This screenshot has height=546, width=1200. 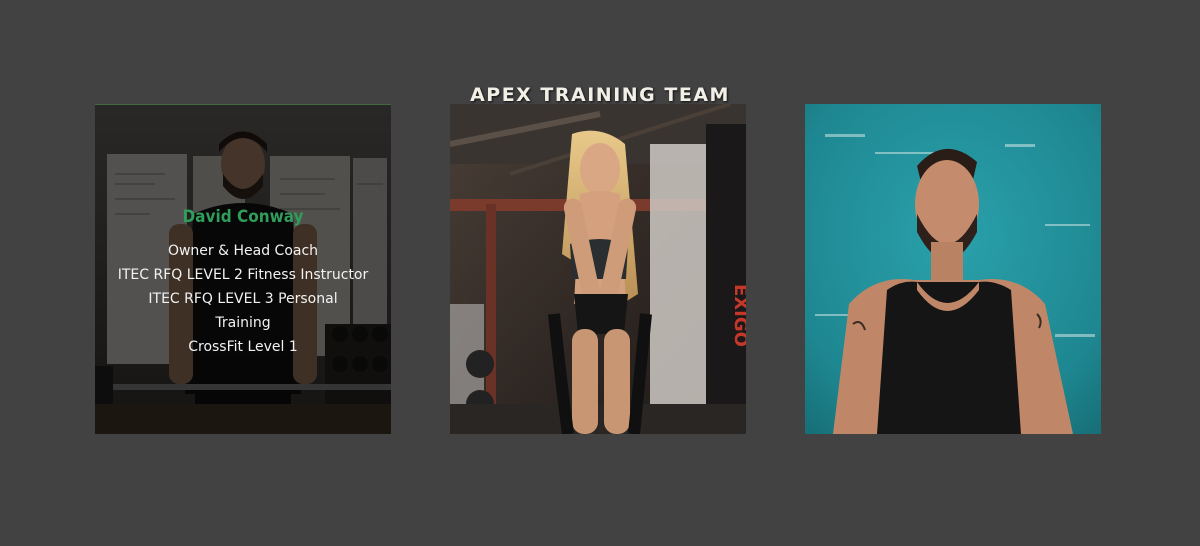 What do you see at coordinates (243, 275) in the screenshot?
I see `coach-credential: ITEC RFQ LEVEL 2 Fitness Instructor` at bounding box center [243, 275].